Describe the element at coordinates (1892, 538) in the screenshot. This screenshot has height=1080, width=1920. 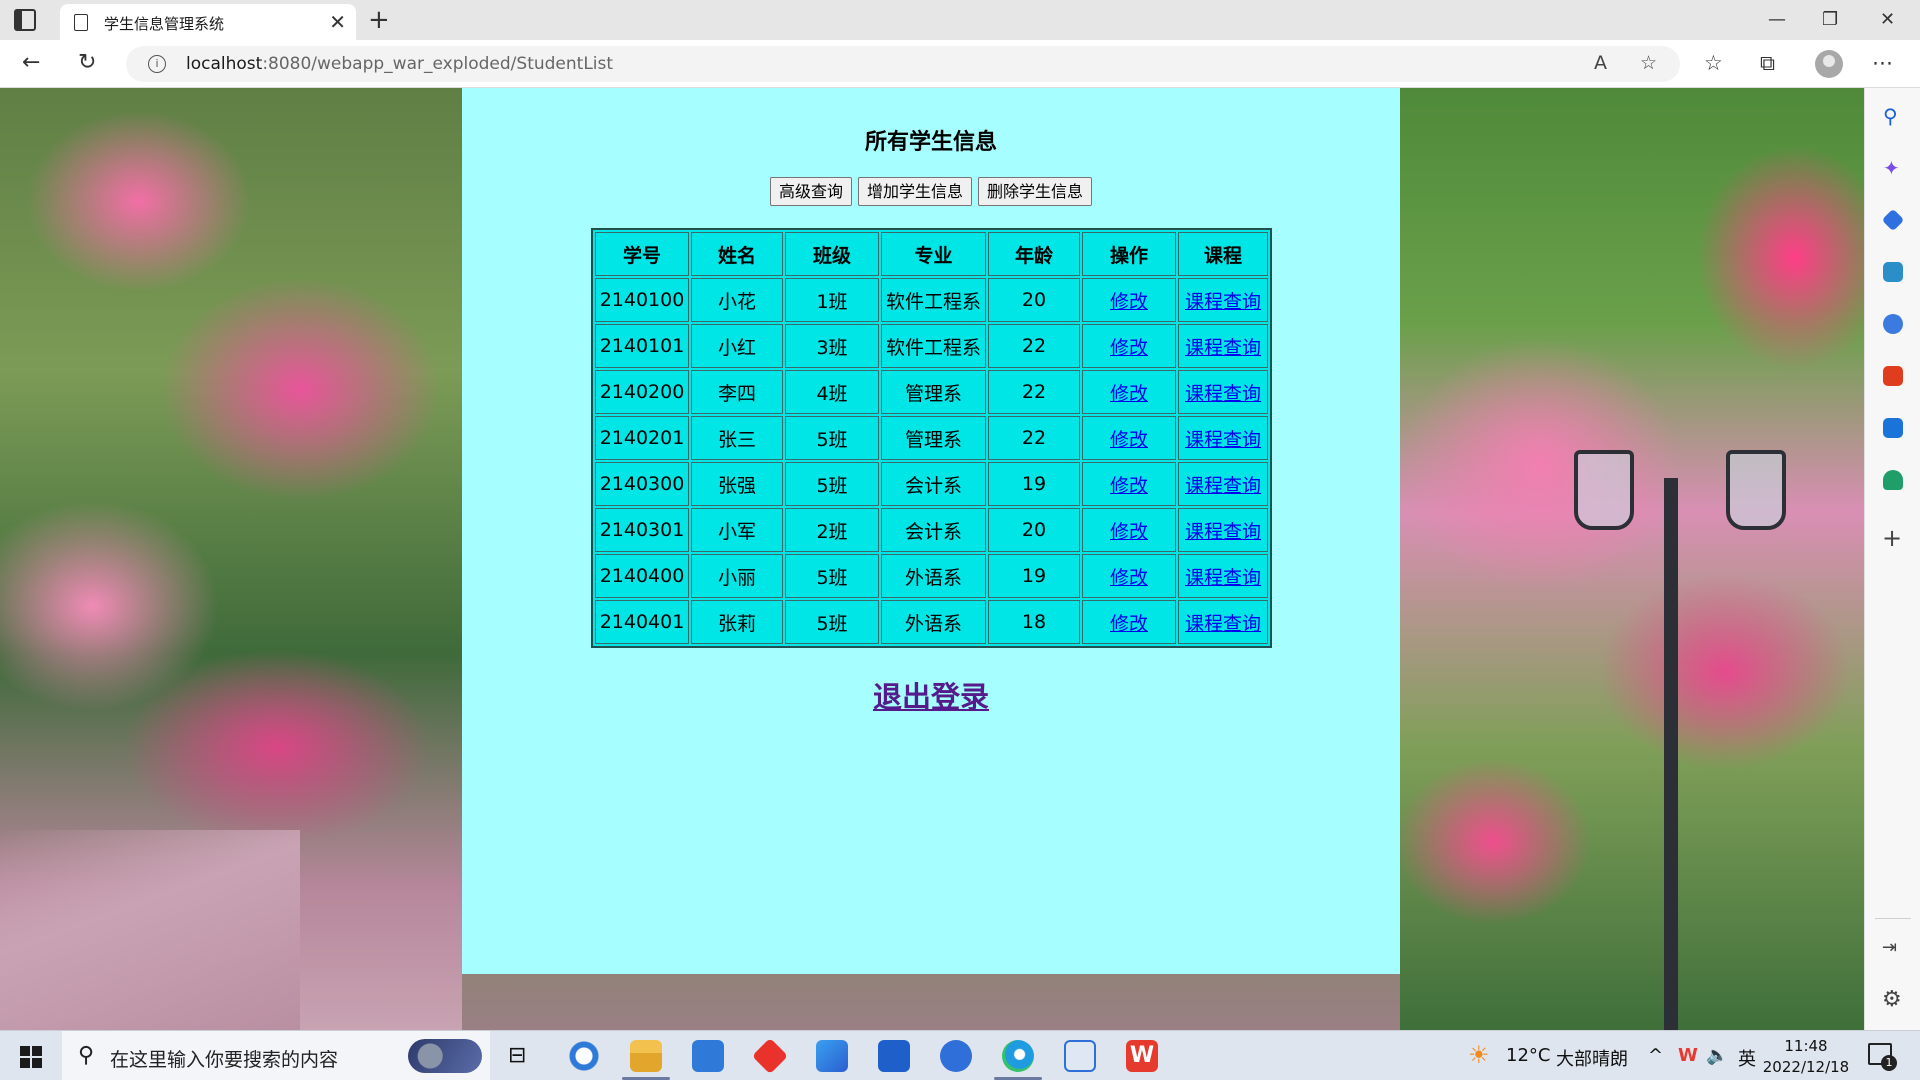
I see `add-sidebar-app-icon: +` at that location.